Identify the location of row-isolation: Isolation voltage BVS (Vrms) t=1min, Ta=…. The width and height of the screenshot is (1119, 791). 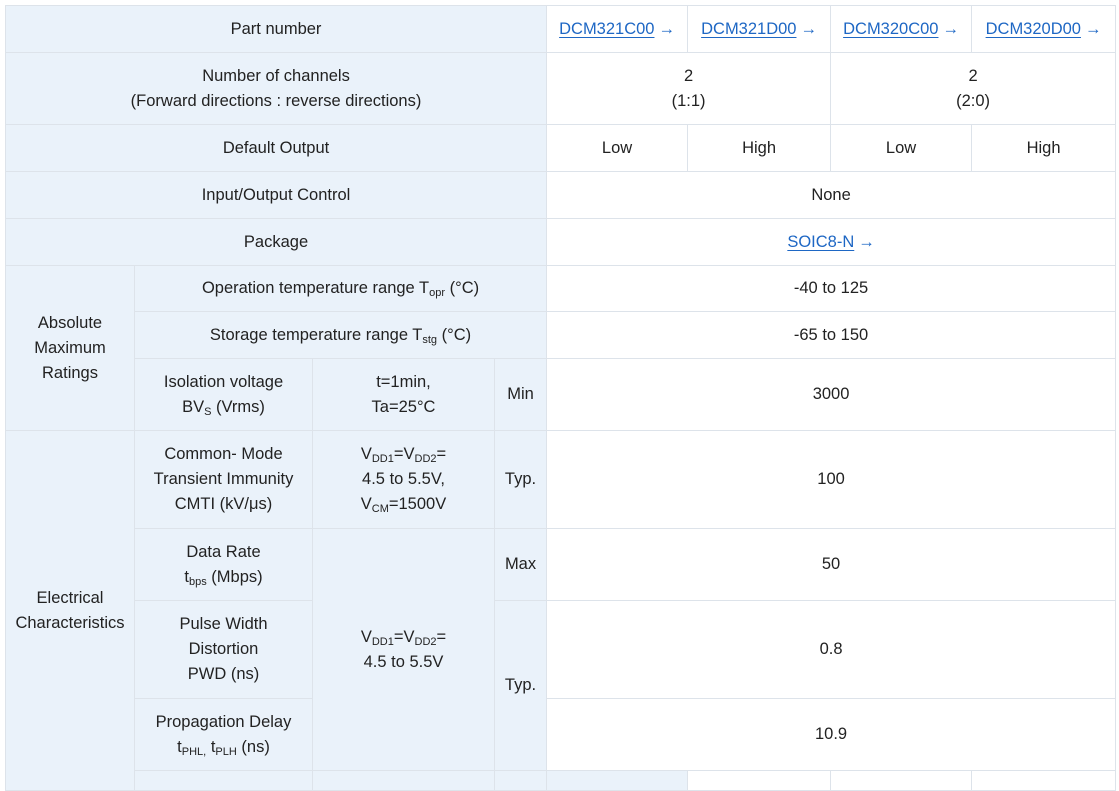
(561, 394).